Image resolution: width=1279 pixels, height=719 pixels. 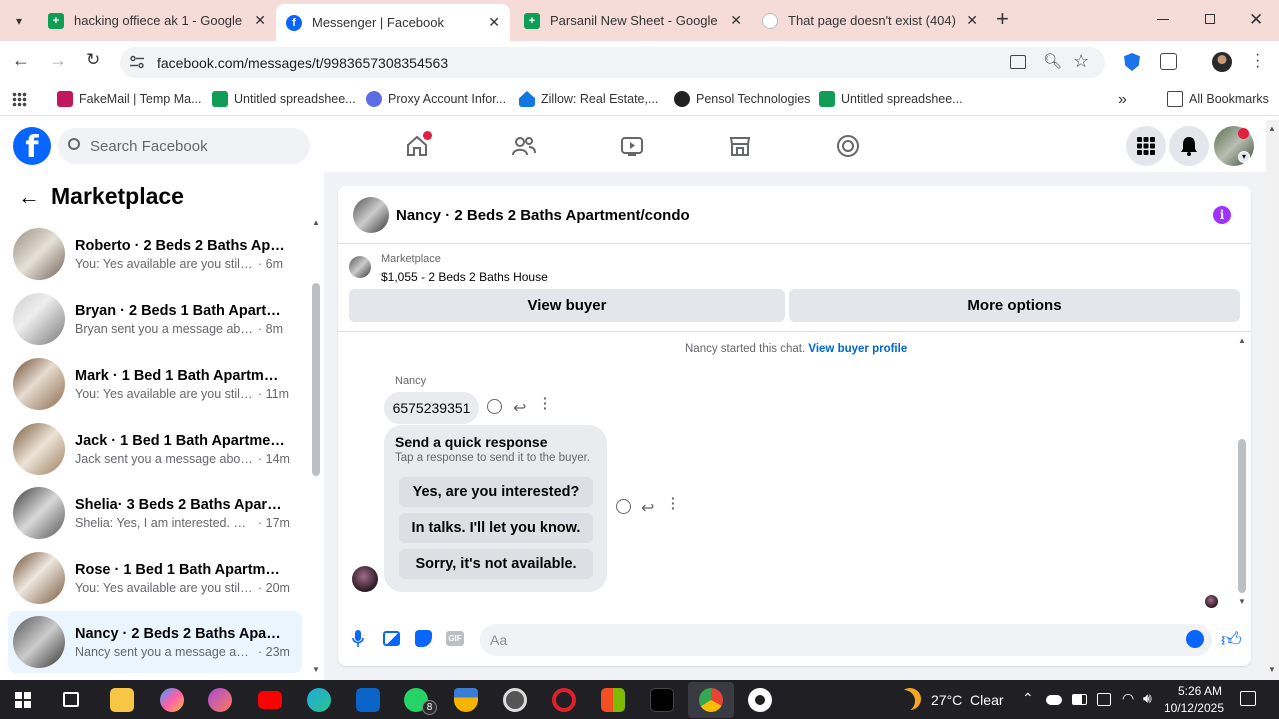 What do you see at coordinates (316, 379) in the screenshot?
I see `sidebar-scrollbar` at bounding box center [316, 379].